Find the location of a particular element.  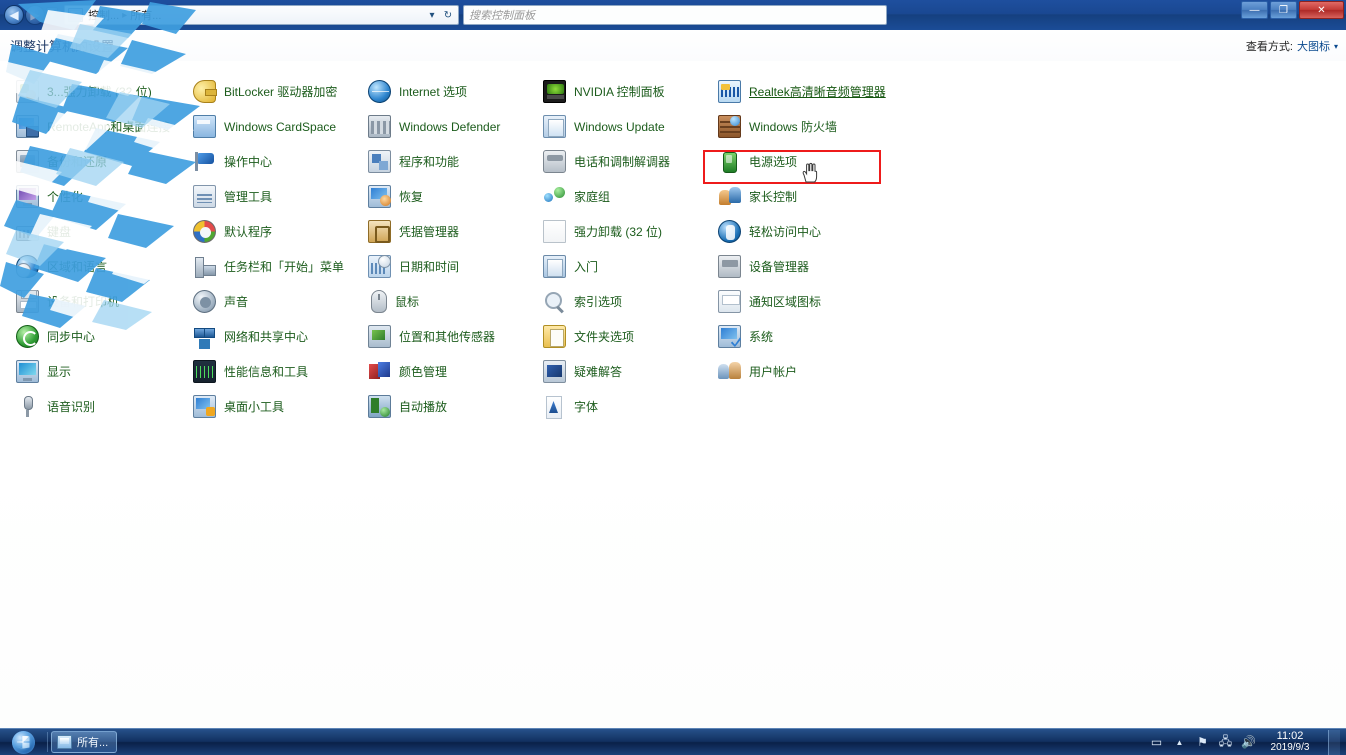

item-label: 声音 is located at coordinates (236, 302).